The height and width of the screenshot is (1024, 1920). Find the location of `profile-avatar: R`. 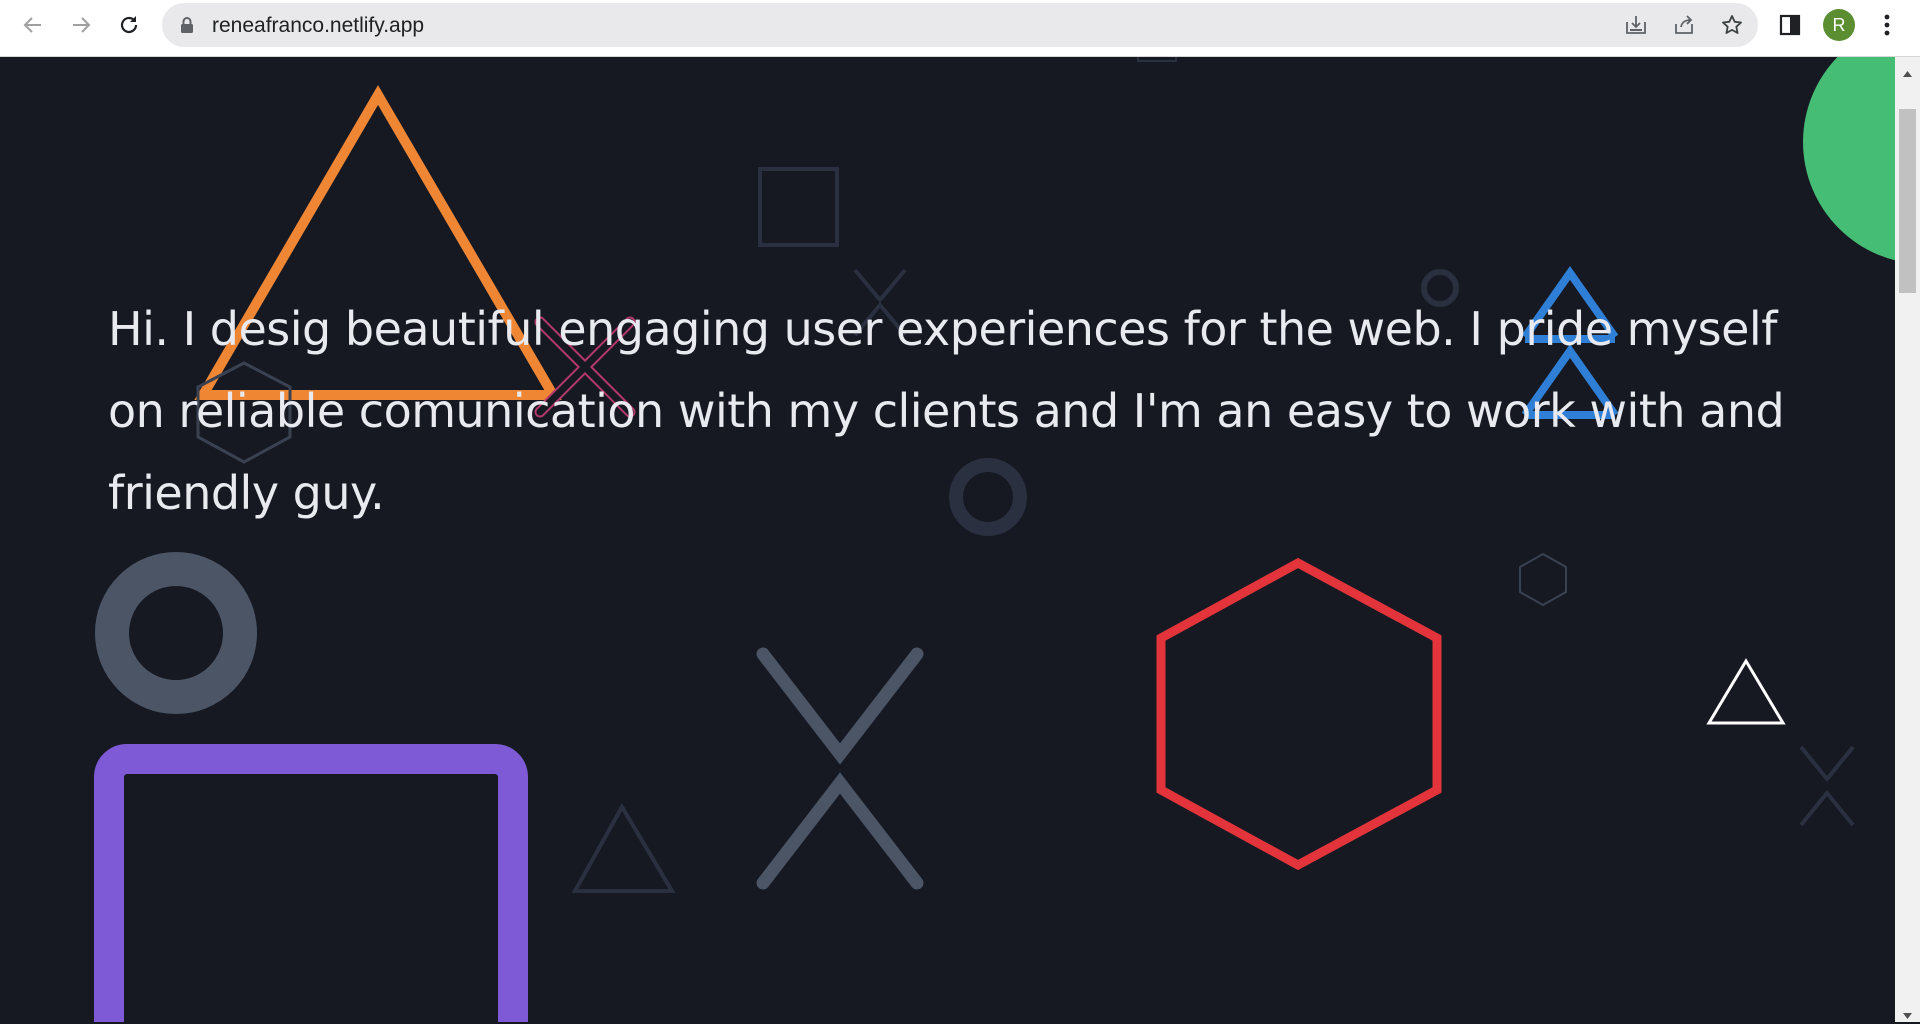

profile-avatar: R is located at coordinates (1839, 25).